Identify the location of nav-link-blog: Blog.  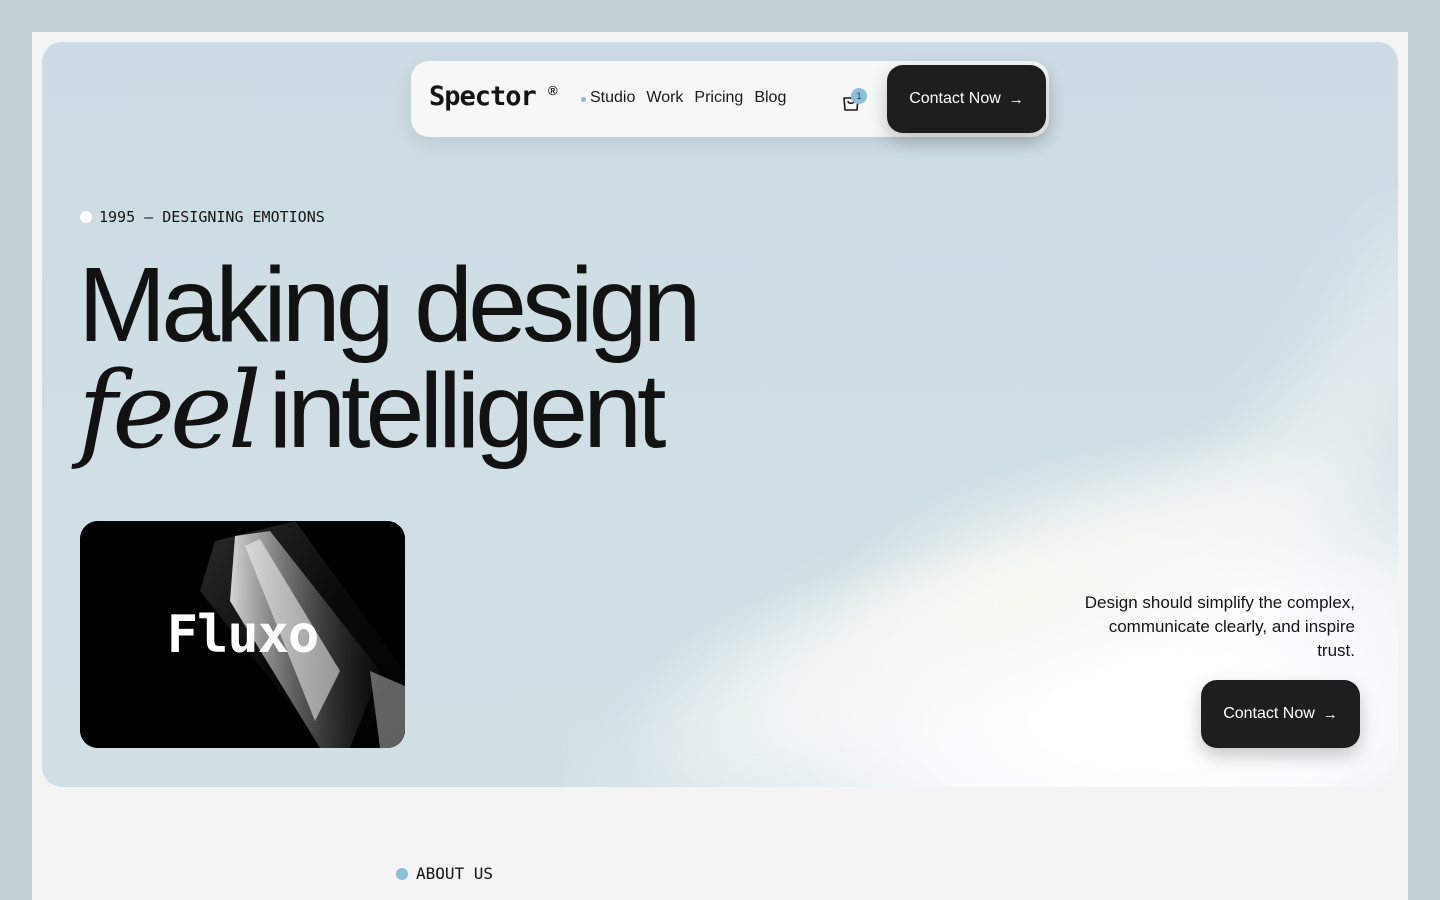
(770, 98).